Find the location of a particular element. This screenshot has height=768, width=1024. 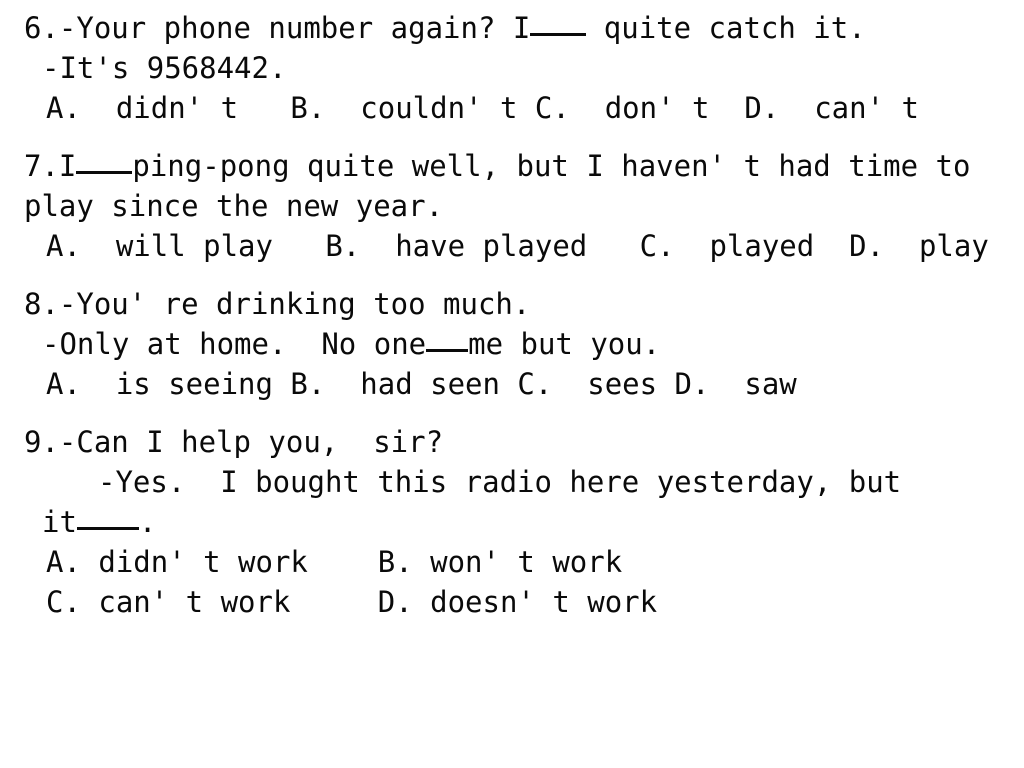

question-8-blank is located at coordinates (447, 340).